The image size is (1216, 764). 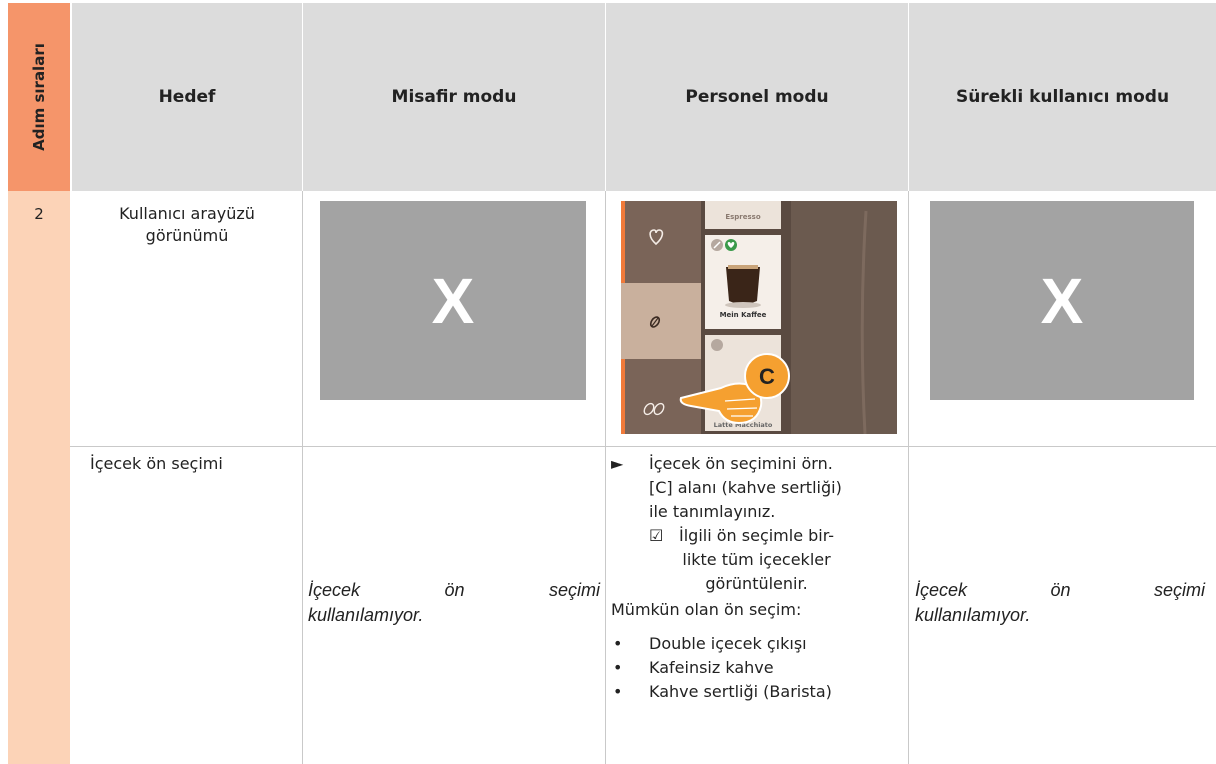 I want to click on target-line: Kullanıcı arayüzü, so click(x=187, y=213).